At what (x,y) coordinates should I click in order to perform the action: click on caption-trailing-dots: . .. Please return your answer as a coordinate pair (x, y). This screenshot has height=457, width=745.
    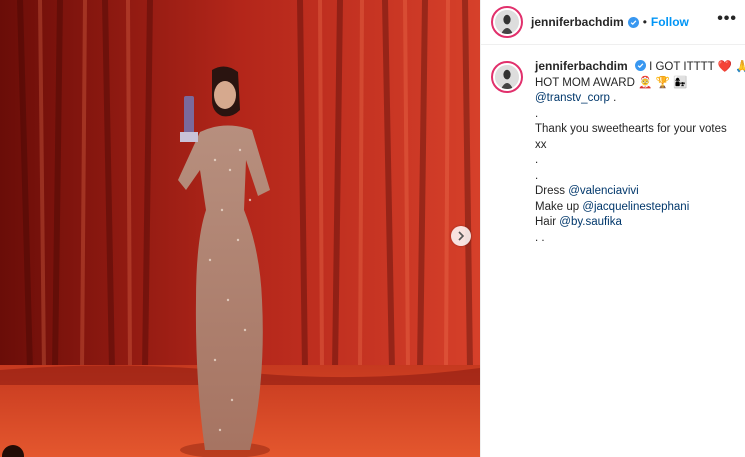
    Looking at the image, I should click on (540, 237).